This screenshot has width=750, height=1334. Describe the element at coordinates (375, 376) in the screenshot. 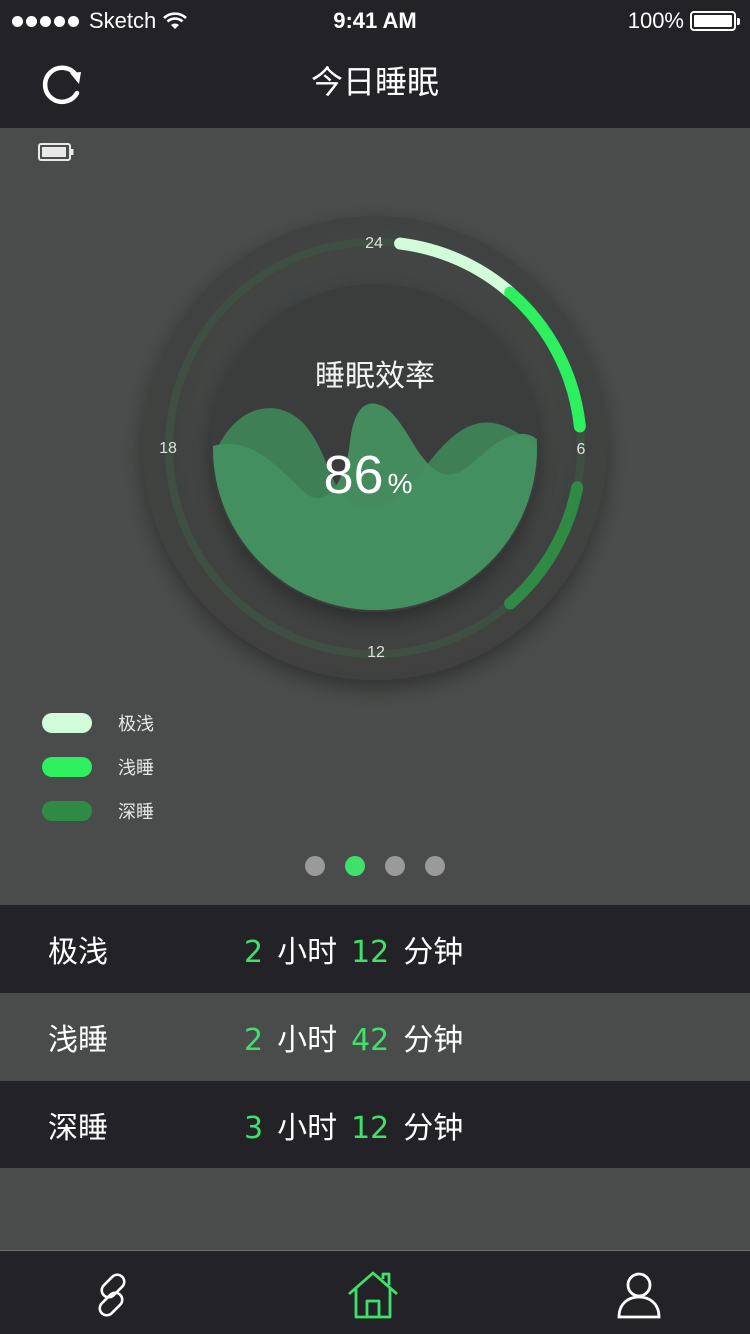

I see `dial-title: 睡眠效率` at that location.